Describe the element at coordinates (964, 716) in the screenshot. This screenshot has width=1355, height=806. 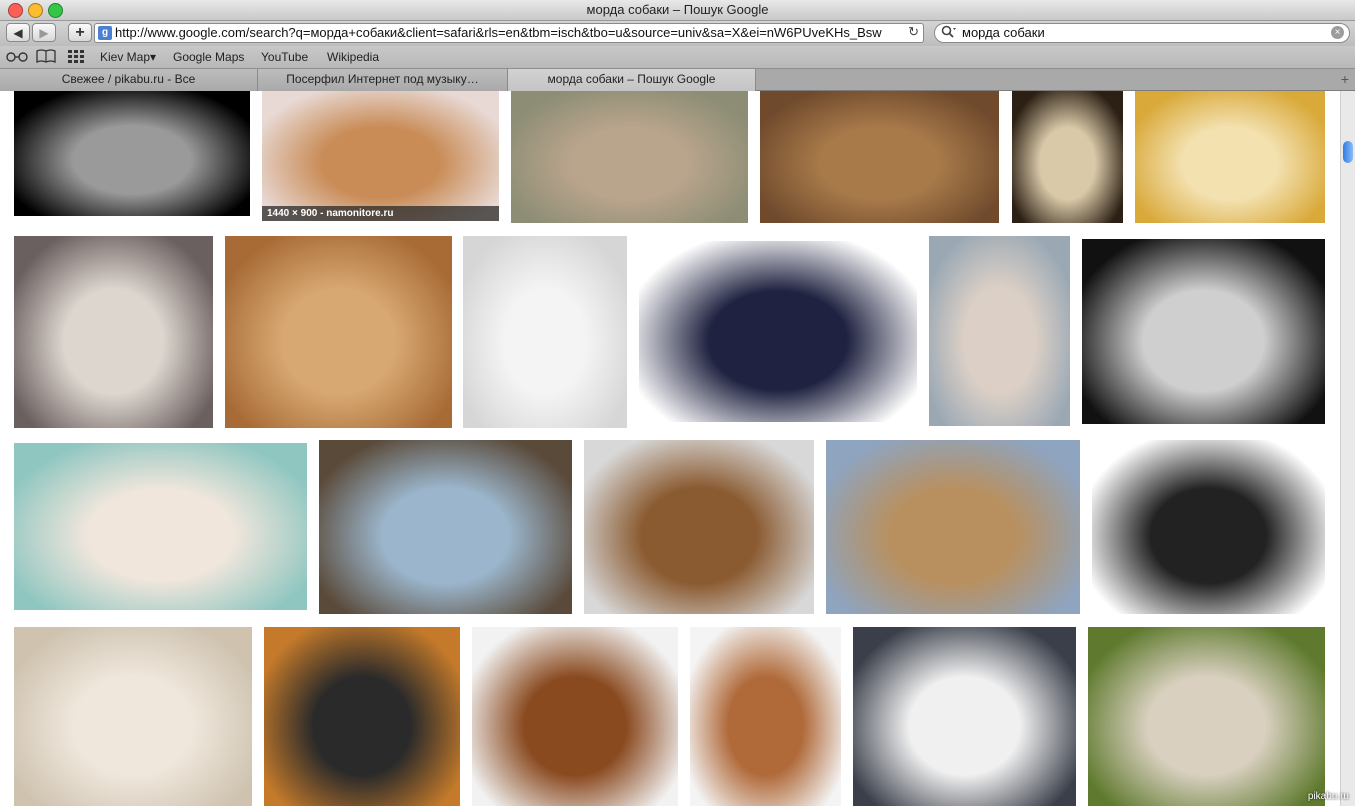
I see `result-image-husky-blue-eyes` at that location.